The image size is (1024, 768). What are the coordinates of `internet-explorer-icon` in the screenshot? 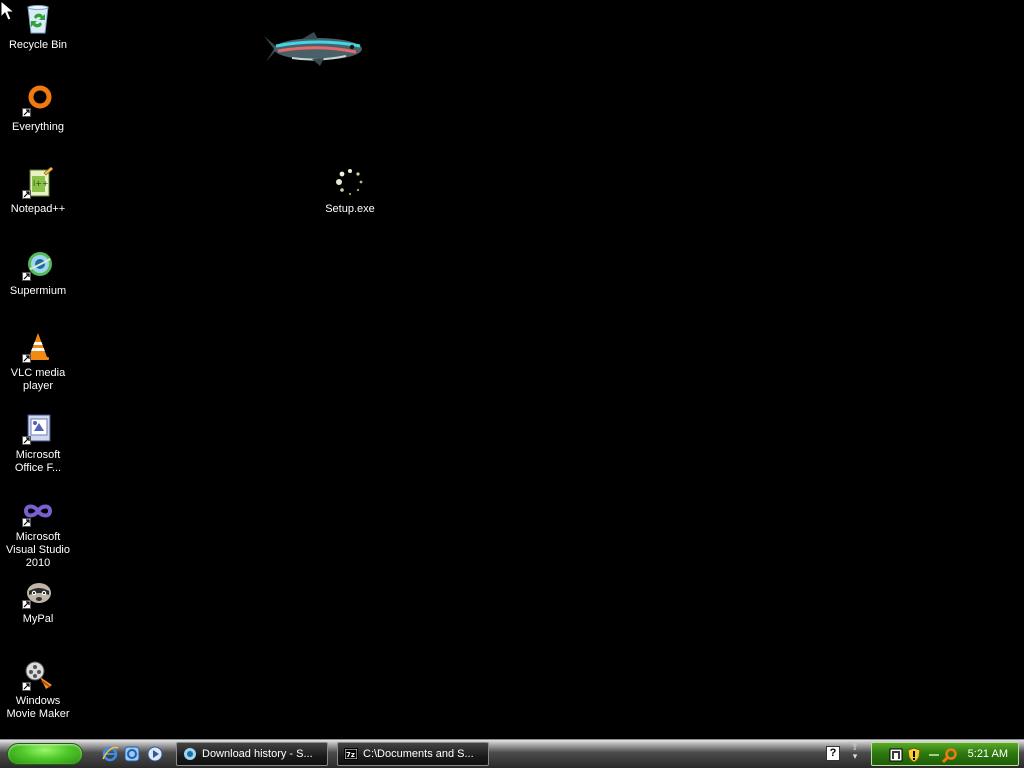 It's located at (110, 754).